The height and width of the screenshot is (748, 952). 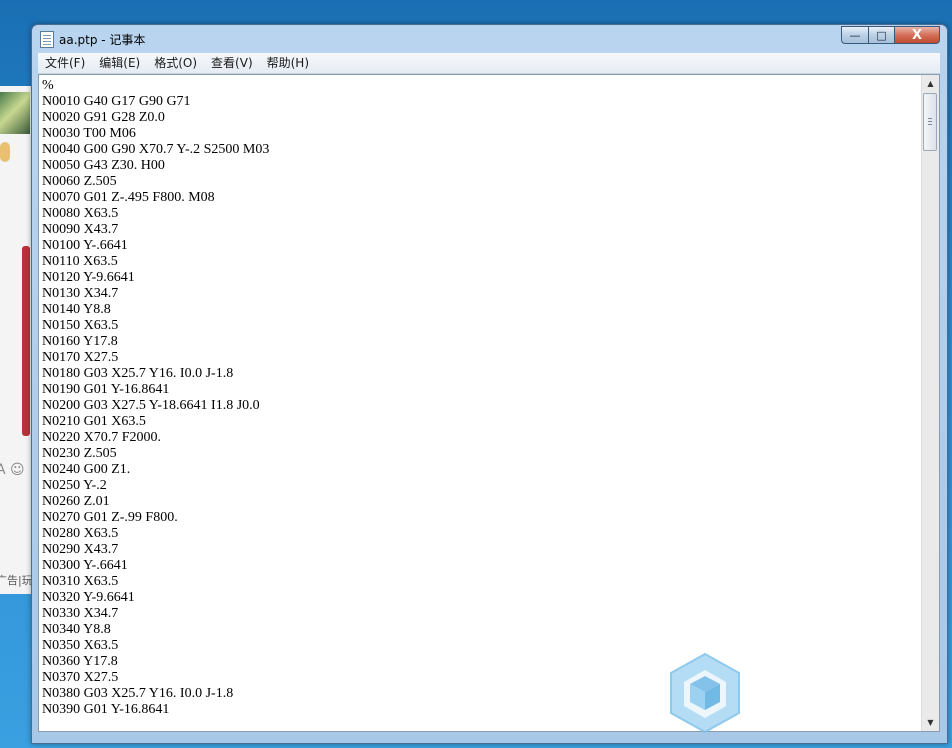 I want to click on menu-help: 帮助(H), so click(x=288, y=63).